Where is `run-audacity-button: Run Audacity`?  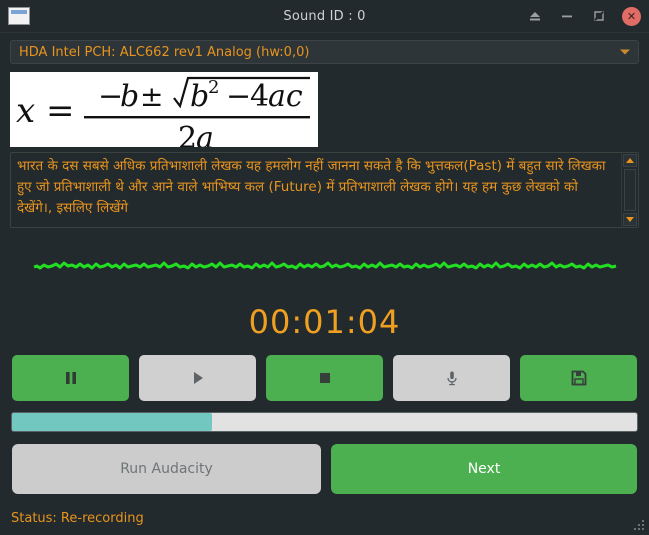
run-audacity-button: Run Audacity is located at coordinates (166, 469).